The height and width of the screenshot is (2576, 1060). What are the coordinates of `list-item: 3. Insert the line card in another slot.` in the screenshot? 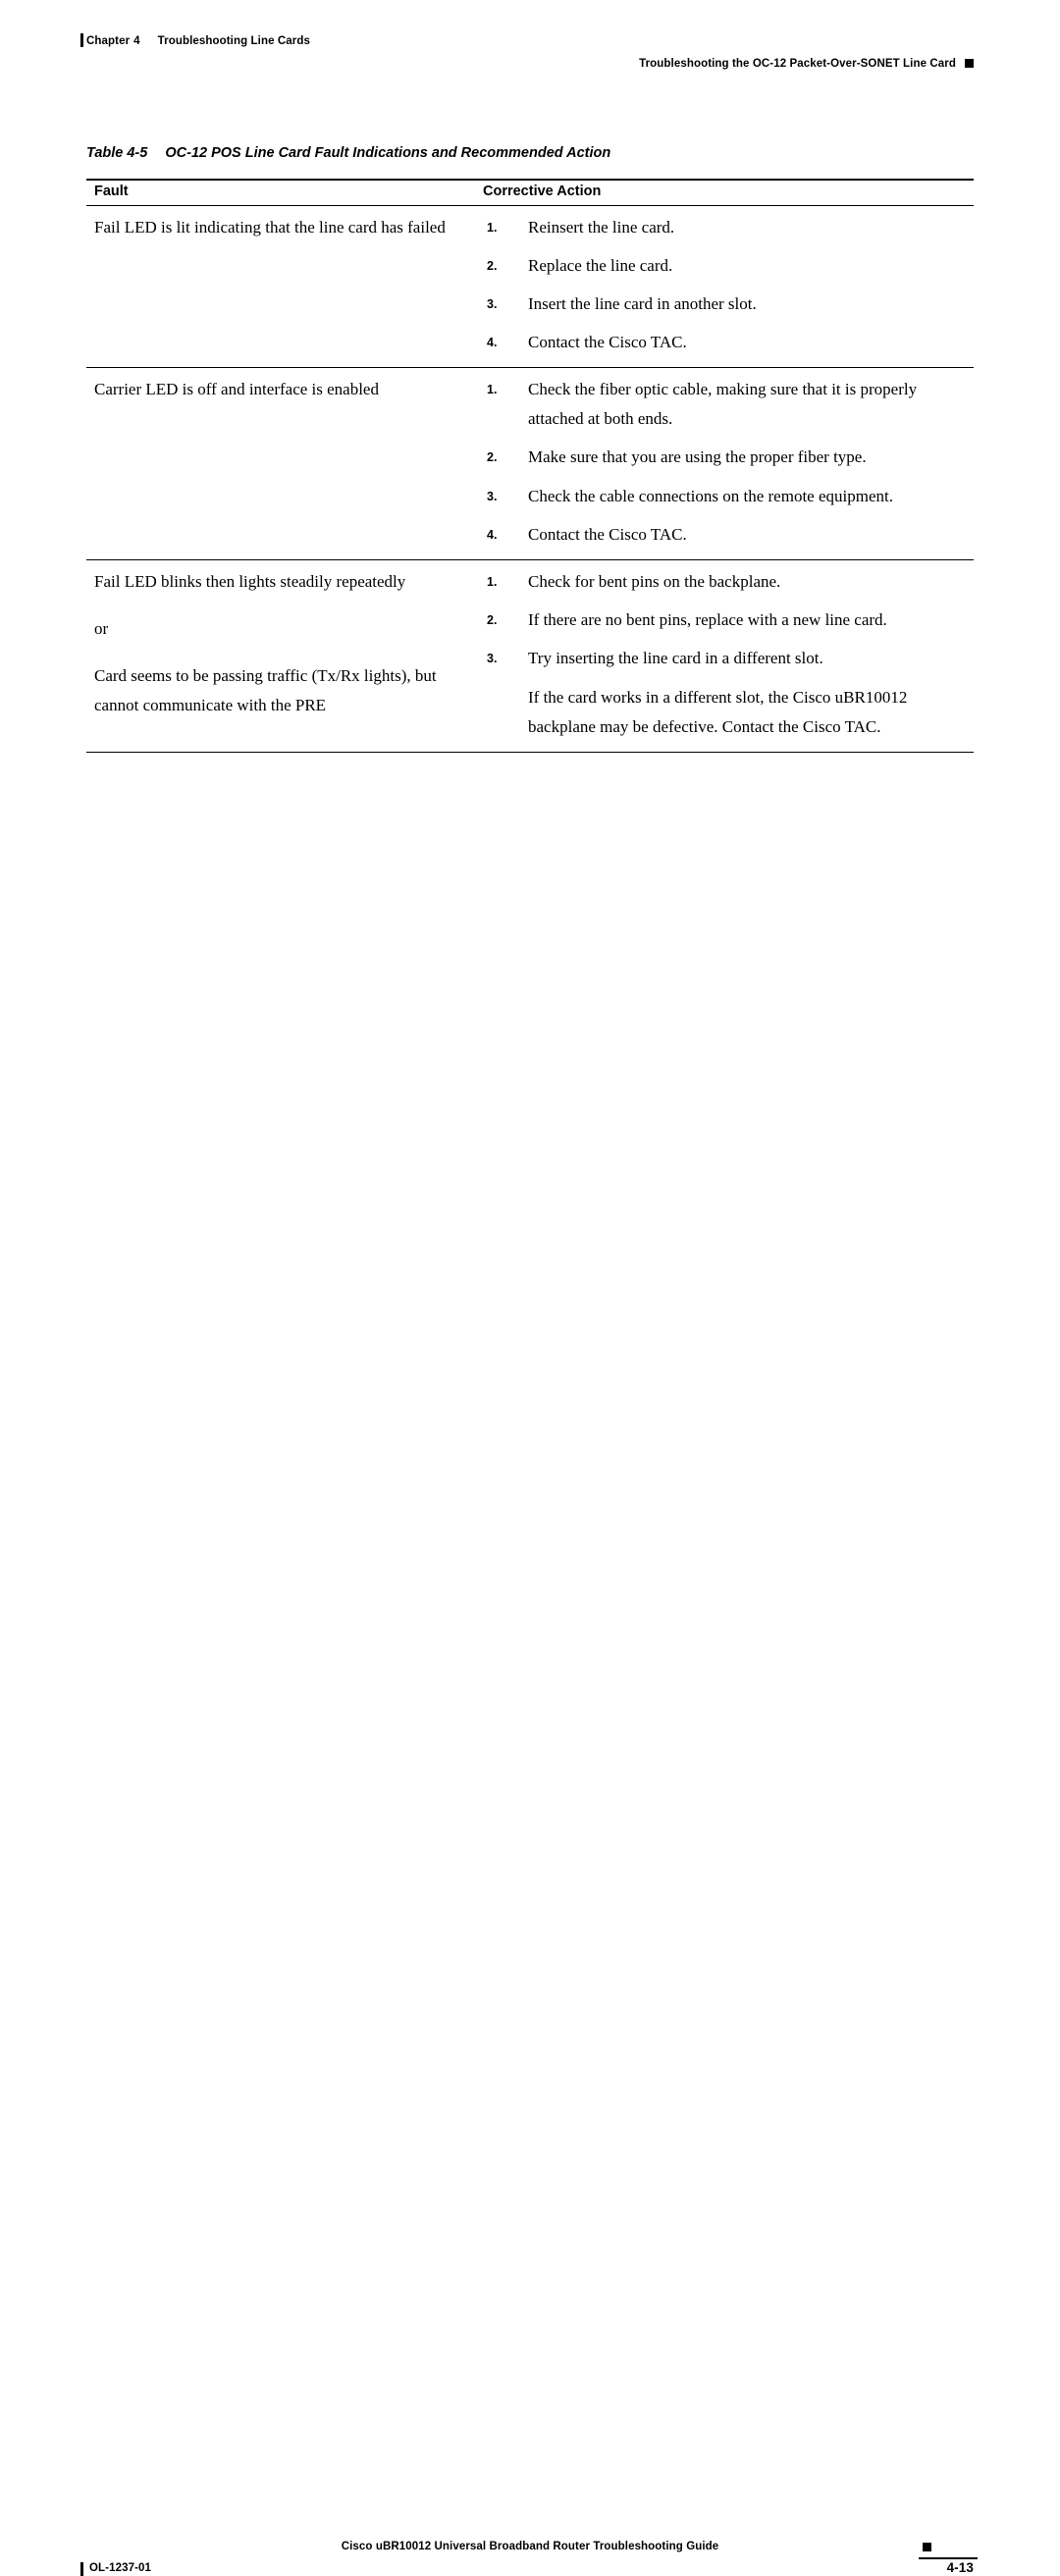 It's located at (725, 304).